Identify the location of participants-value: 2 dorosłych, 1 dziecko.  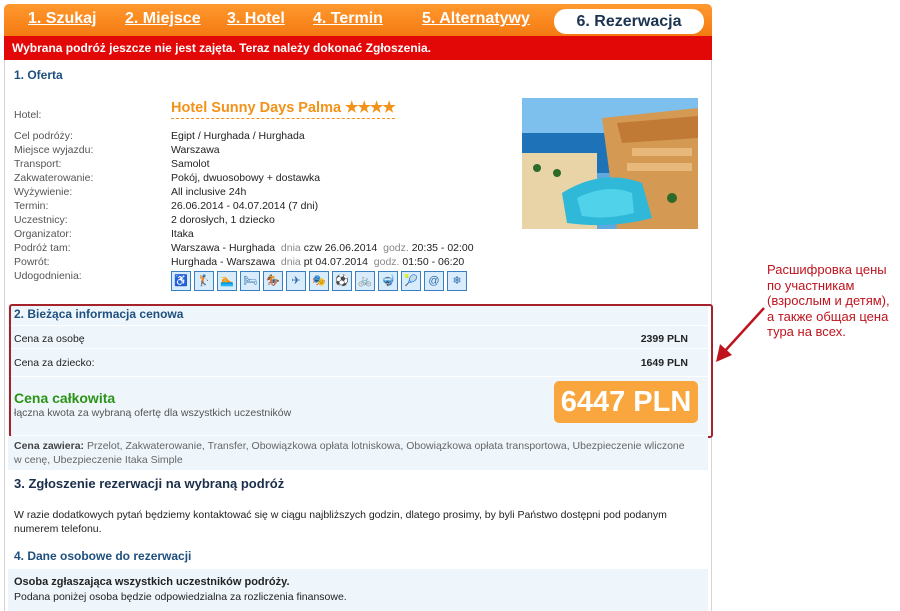
(223, 220).